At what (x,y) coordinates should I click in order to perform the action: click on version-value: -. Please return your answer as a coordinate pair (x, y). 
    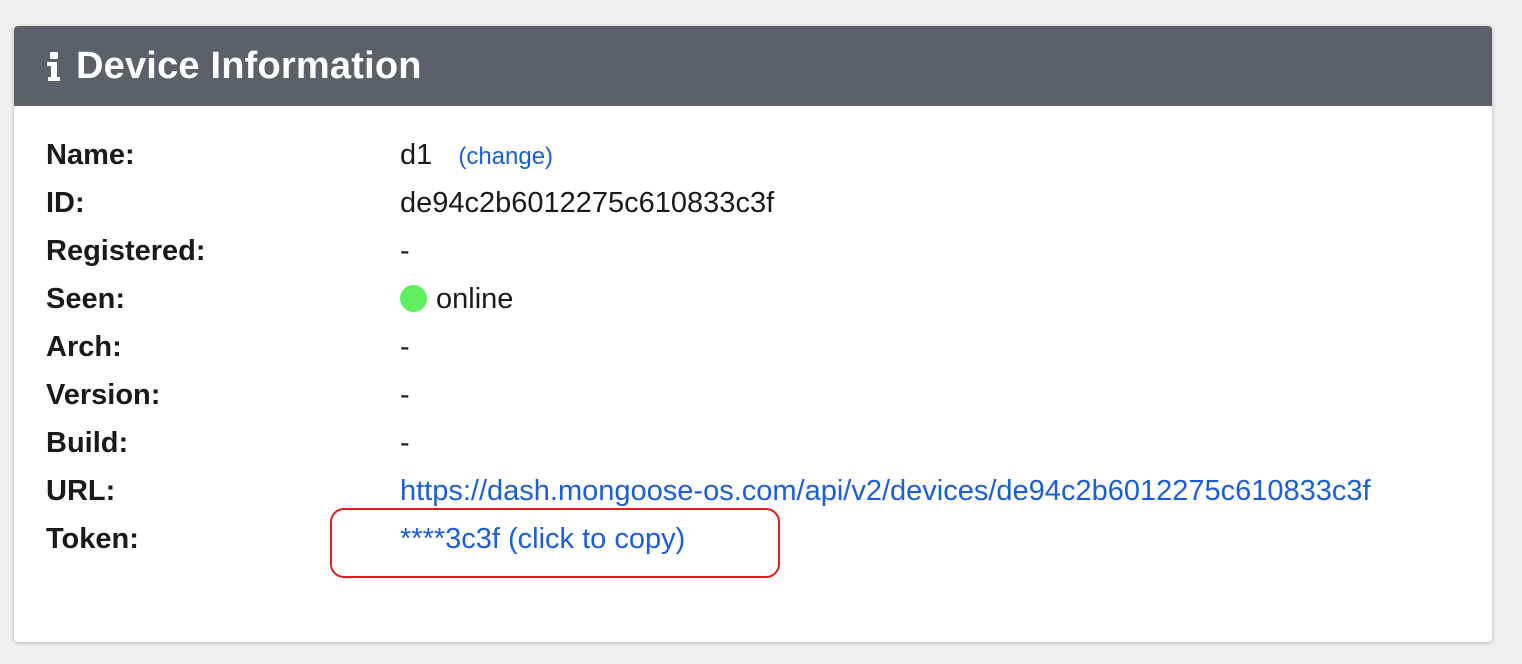
    Looking at the image, I should click on (405, 395).